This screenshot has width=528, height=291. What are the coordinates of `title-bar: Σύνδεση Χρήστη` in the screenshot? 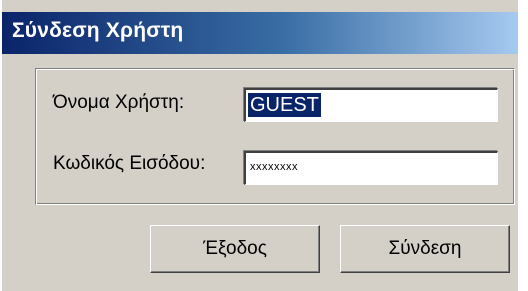 It's located at (260, 33).